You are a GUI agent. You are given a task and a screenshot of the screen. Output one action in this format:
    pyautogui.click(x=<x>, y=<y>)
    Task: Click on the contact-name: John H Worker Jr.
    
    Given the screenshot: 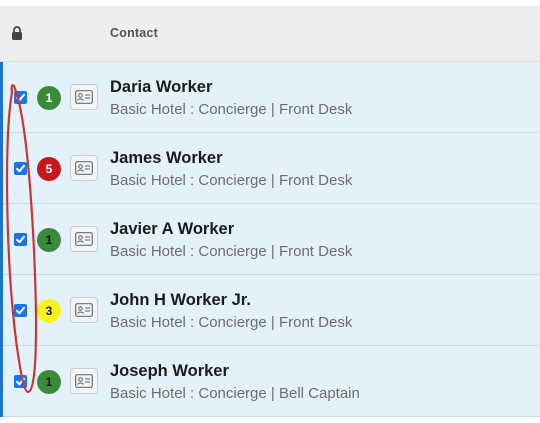 What is the action you would take?
    pyautogui.click(x=180, y=300)
    